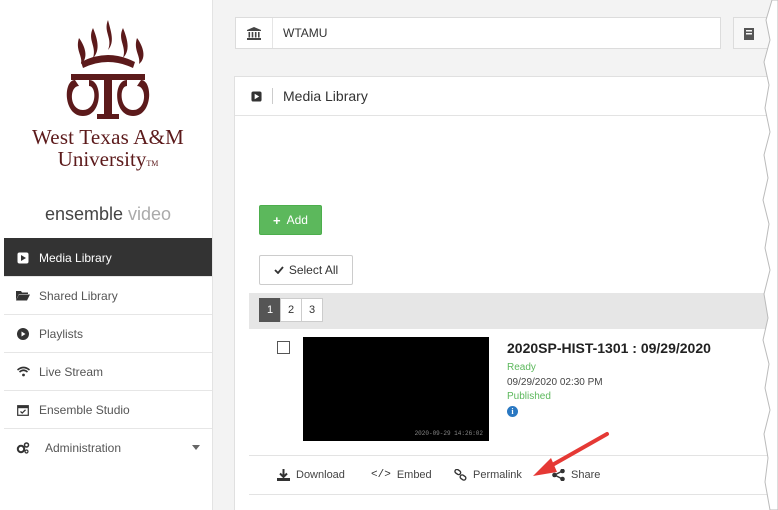 The image size is (778, 510). I want to click on sidebar-item-label: Playlists, so click(61, 333).